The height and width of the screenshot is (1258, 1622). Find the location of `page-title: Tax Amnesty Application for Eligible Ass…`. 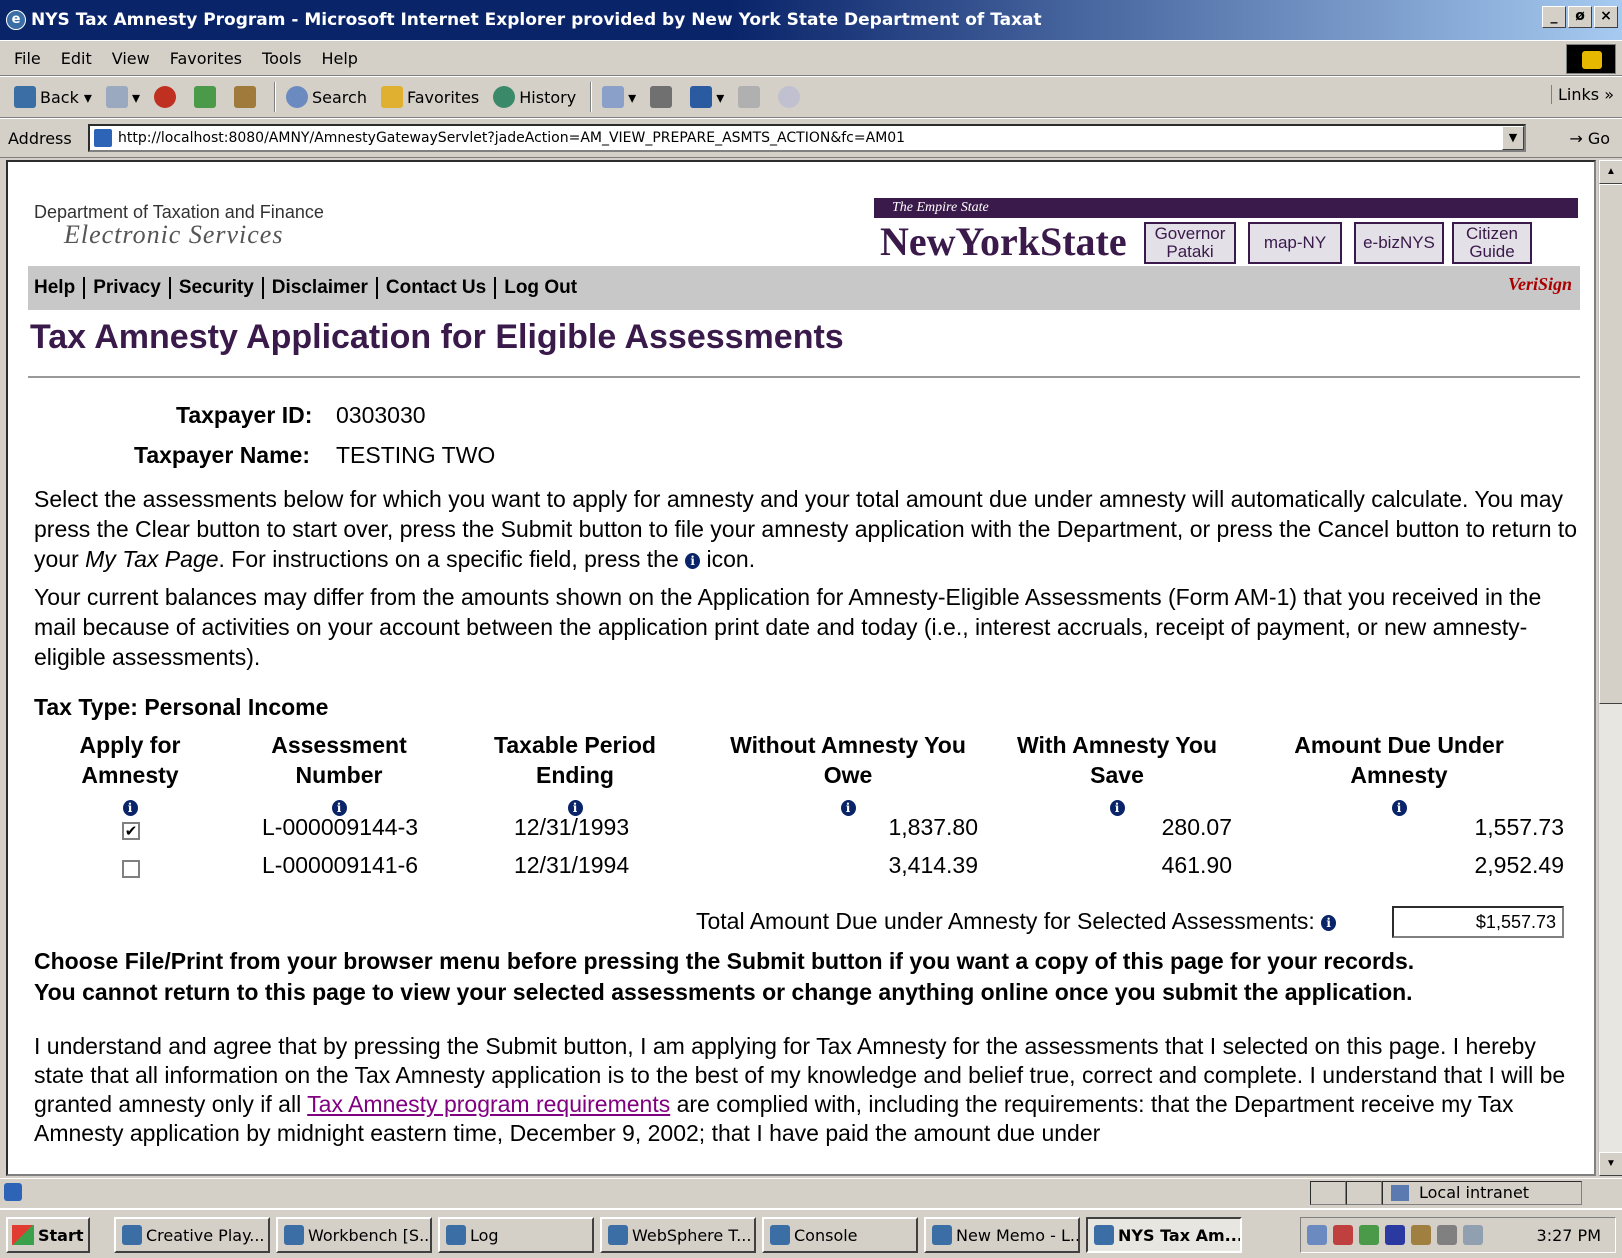

page-title: Tax Amnesty Application for Eligible Ass… is located at coordinates (437, 337).